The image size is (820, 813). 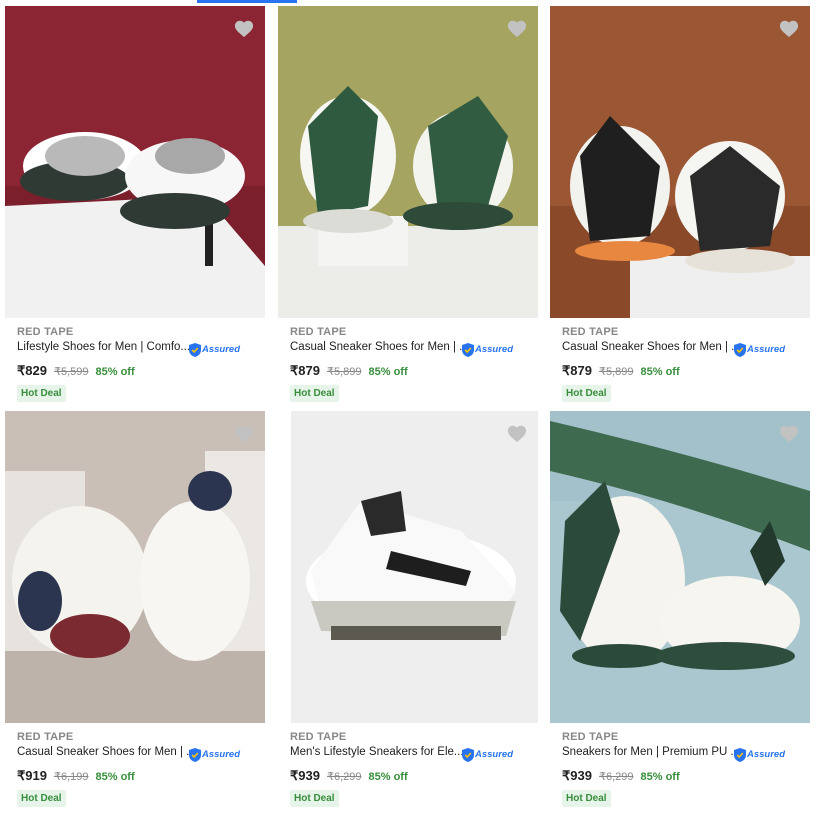 I want to click on price-row: ₹919 ₹6,199 85% off, so click(x=76, y=776).